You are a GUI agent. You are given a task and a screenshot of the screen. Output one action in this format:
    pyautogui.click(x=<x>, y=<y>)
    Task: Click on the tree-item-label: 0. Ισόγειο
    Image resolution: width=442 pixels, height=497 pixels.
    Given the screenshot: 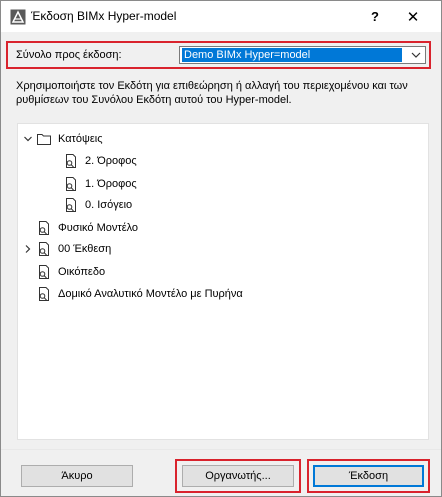 What is the action you would take?
    pyautogui.click(x=109, y=205)
    